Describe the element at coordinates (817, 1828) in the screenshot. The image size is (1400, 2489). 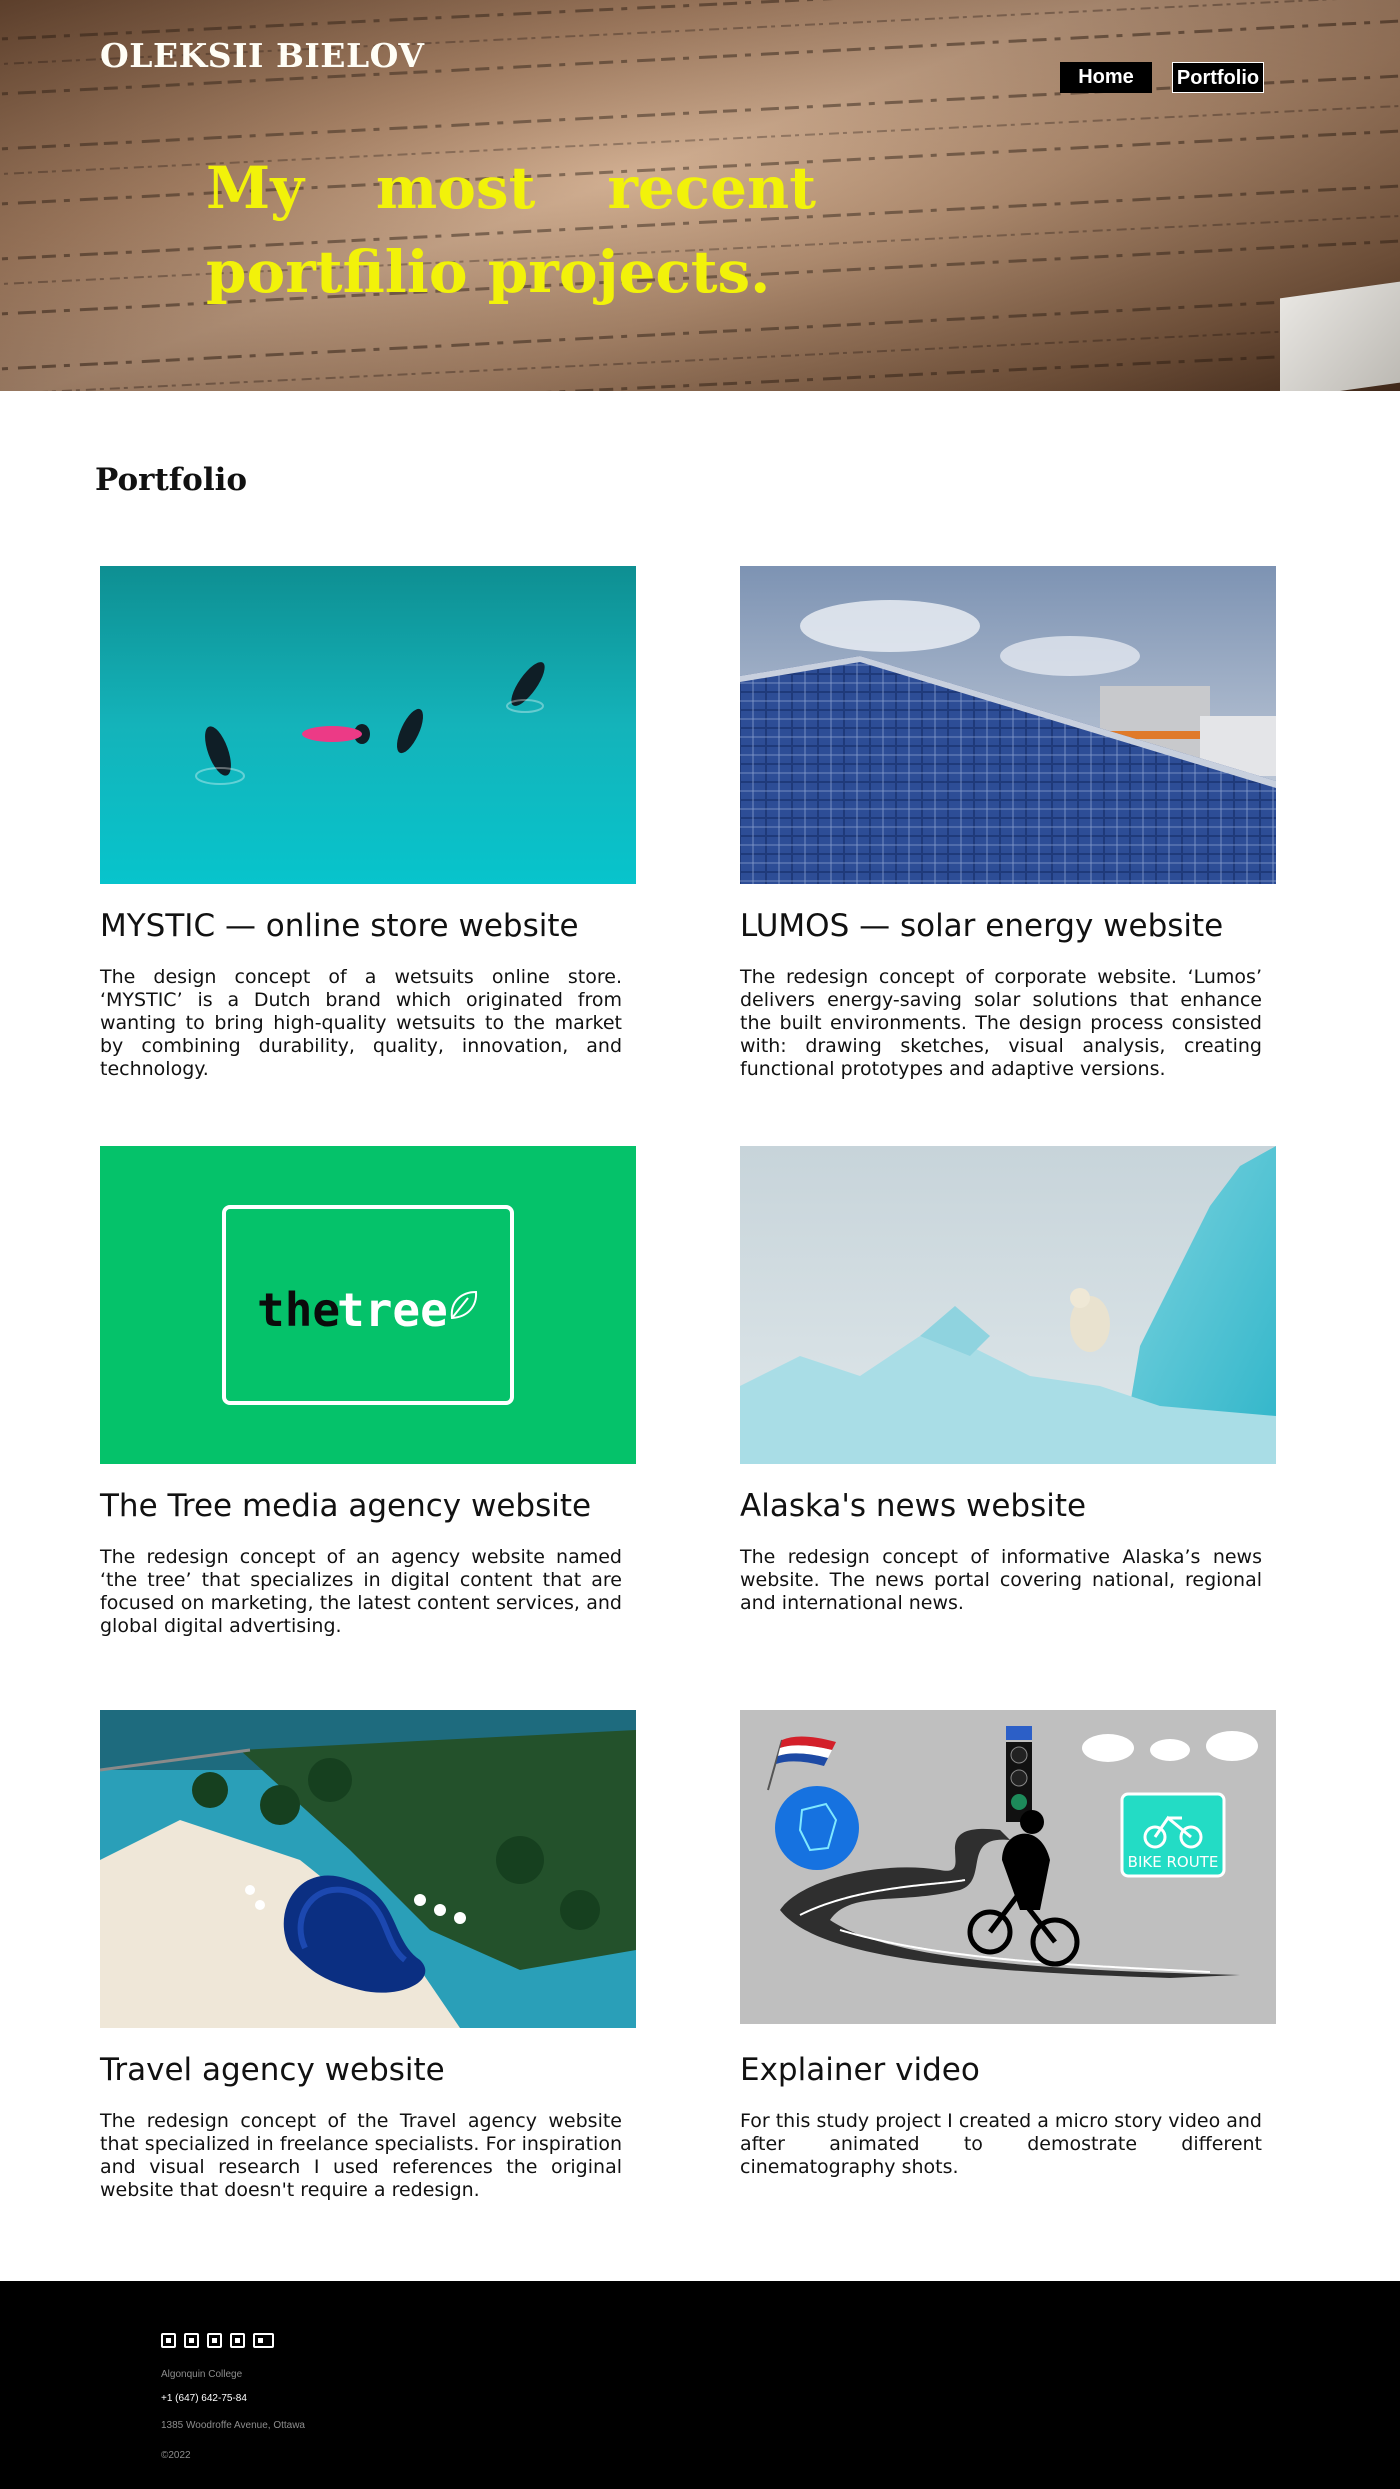
I see `map-icon` at that location.